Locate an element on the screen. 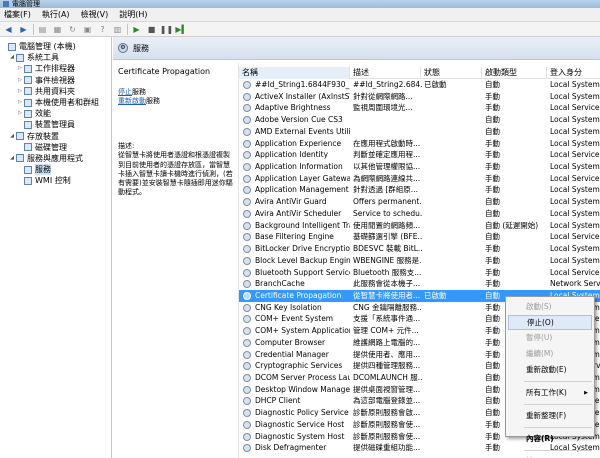 This screenshot has height=458, width=600. refresh-icon: ↻ is located at coordinates (72, 29).